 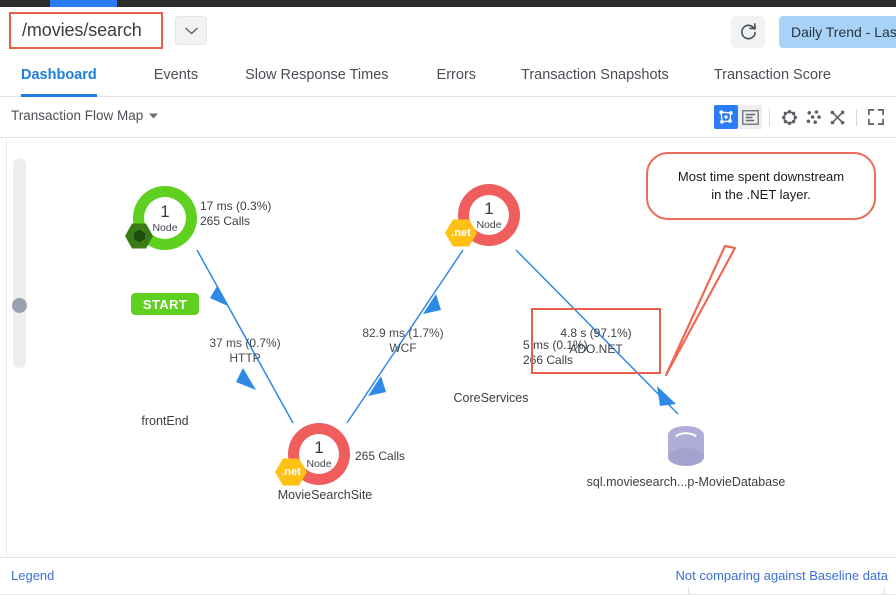 I want to click on frontend-count-value: 1, so click(x=165, y=211).